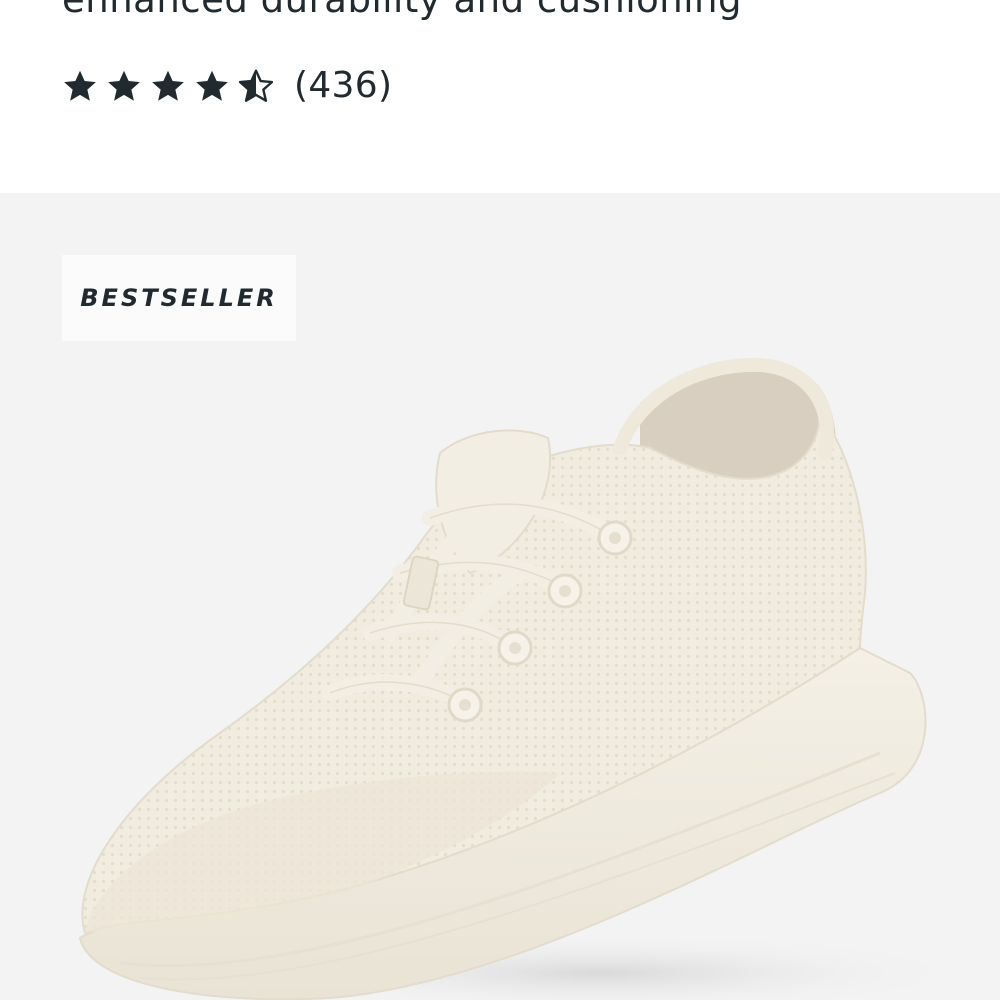 The height and width of the screenshot is (1000, 1000). I want to click on half-star-icon, so click(256, 85).